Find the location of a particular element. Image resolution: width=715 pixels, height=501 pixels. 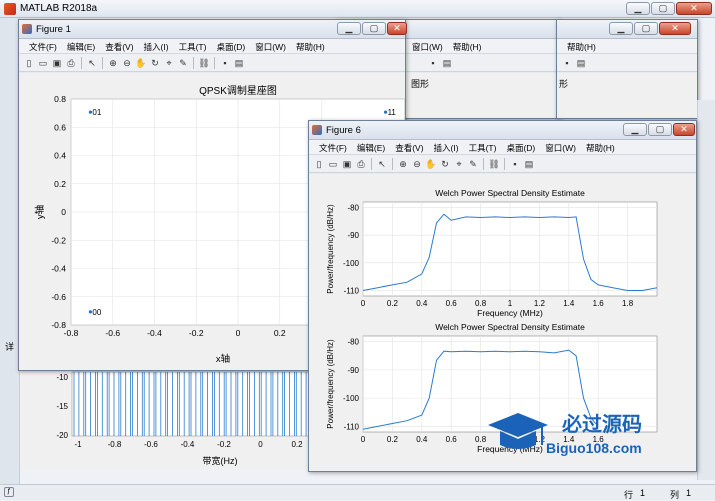

y-tick-label: 0.2 is located at coordinates (60, 184).